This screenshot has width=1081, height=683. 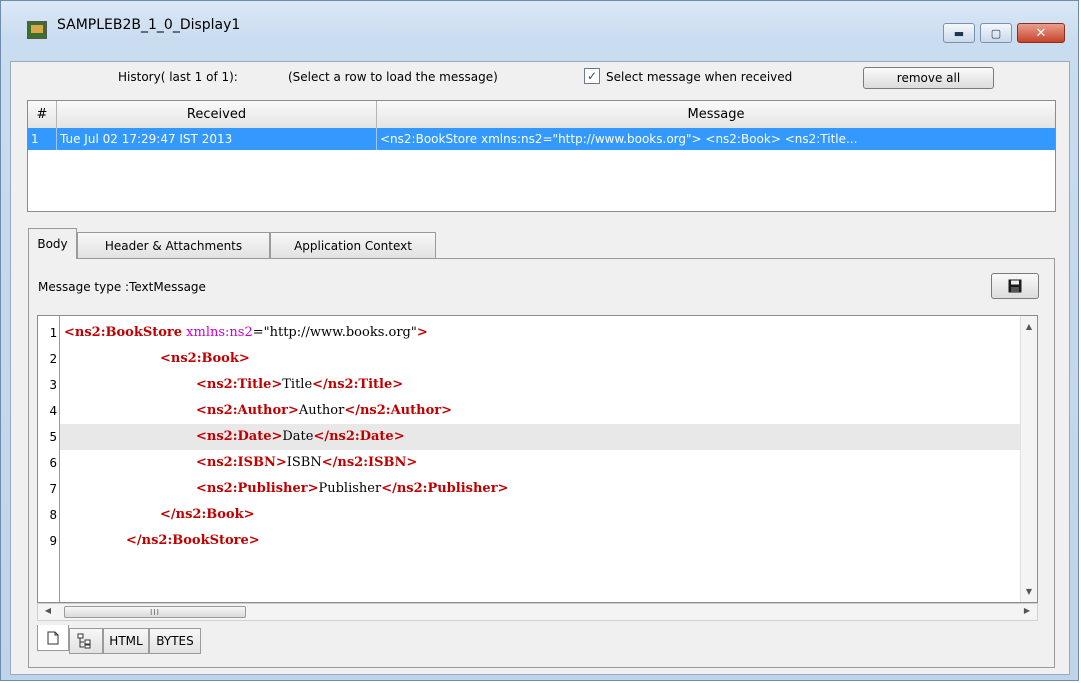 I want to click on tab-text-view, so click(x=53, y=638).